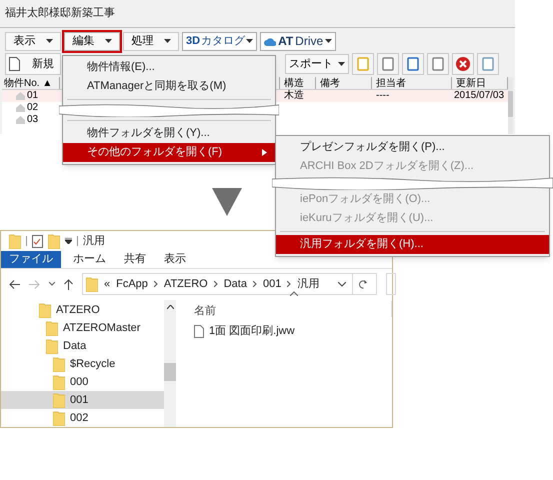 This screenshot has width=553, height=480. I want to click on table-cell: 2015/07/03, so click(479, 95).